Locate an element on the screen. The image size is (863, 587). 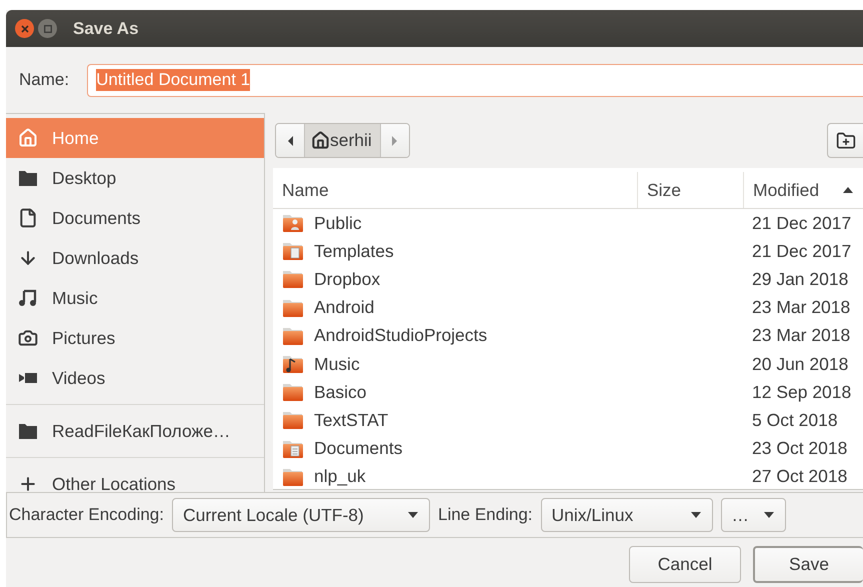
file-name: Android is located at coordinates (344, 307).